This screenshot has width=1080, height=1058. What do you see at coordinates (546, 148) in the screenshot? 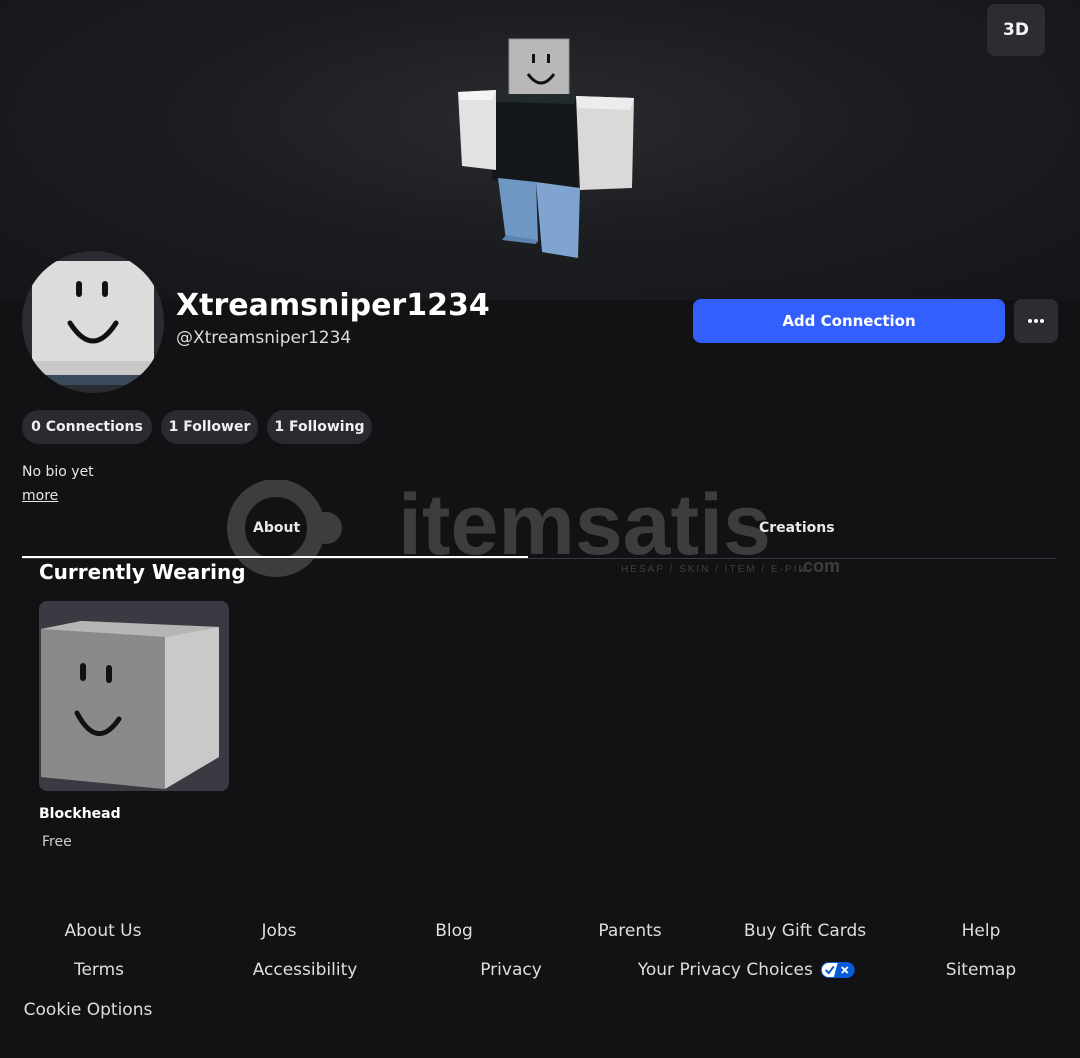
I see `avatar-3d-render` at bounding box center [546, 148].